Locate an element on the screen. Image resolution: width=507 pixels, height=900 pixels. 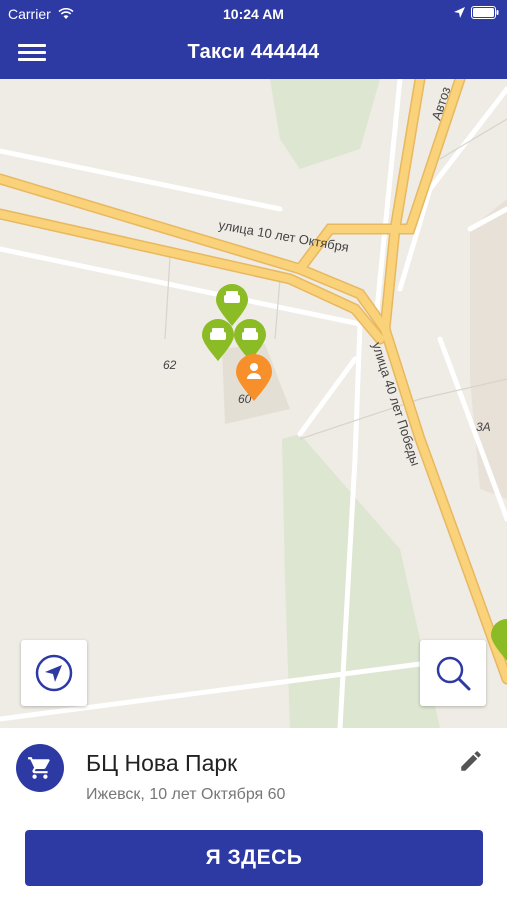
map-search-button is located at coordinates (453, 673).